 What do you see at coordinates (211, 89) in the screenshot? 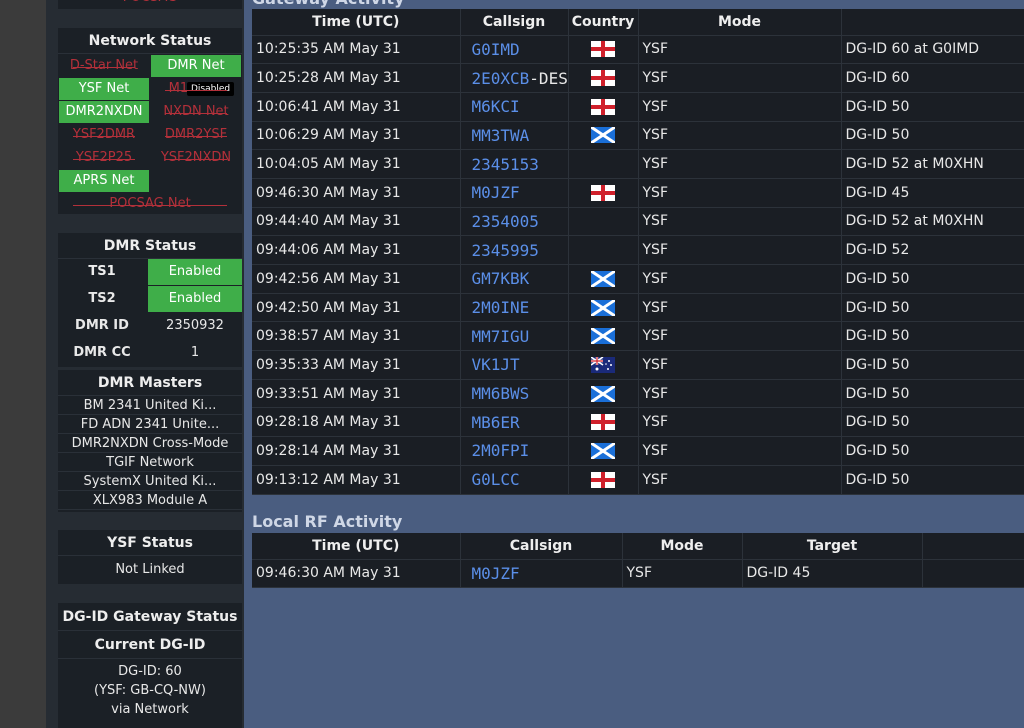
I see `disabled-tooltip: Disabled` at bounding box center [211, 89].